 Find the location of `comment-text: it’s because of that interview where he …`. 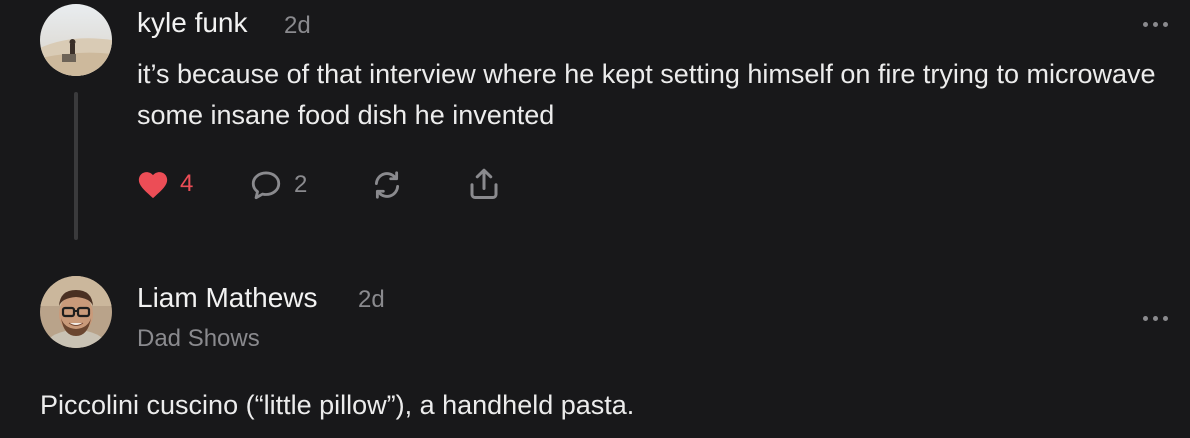

comment-text: it’s because of that interview where he … is located at coordinates (646, 94).